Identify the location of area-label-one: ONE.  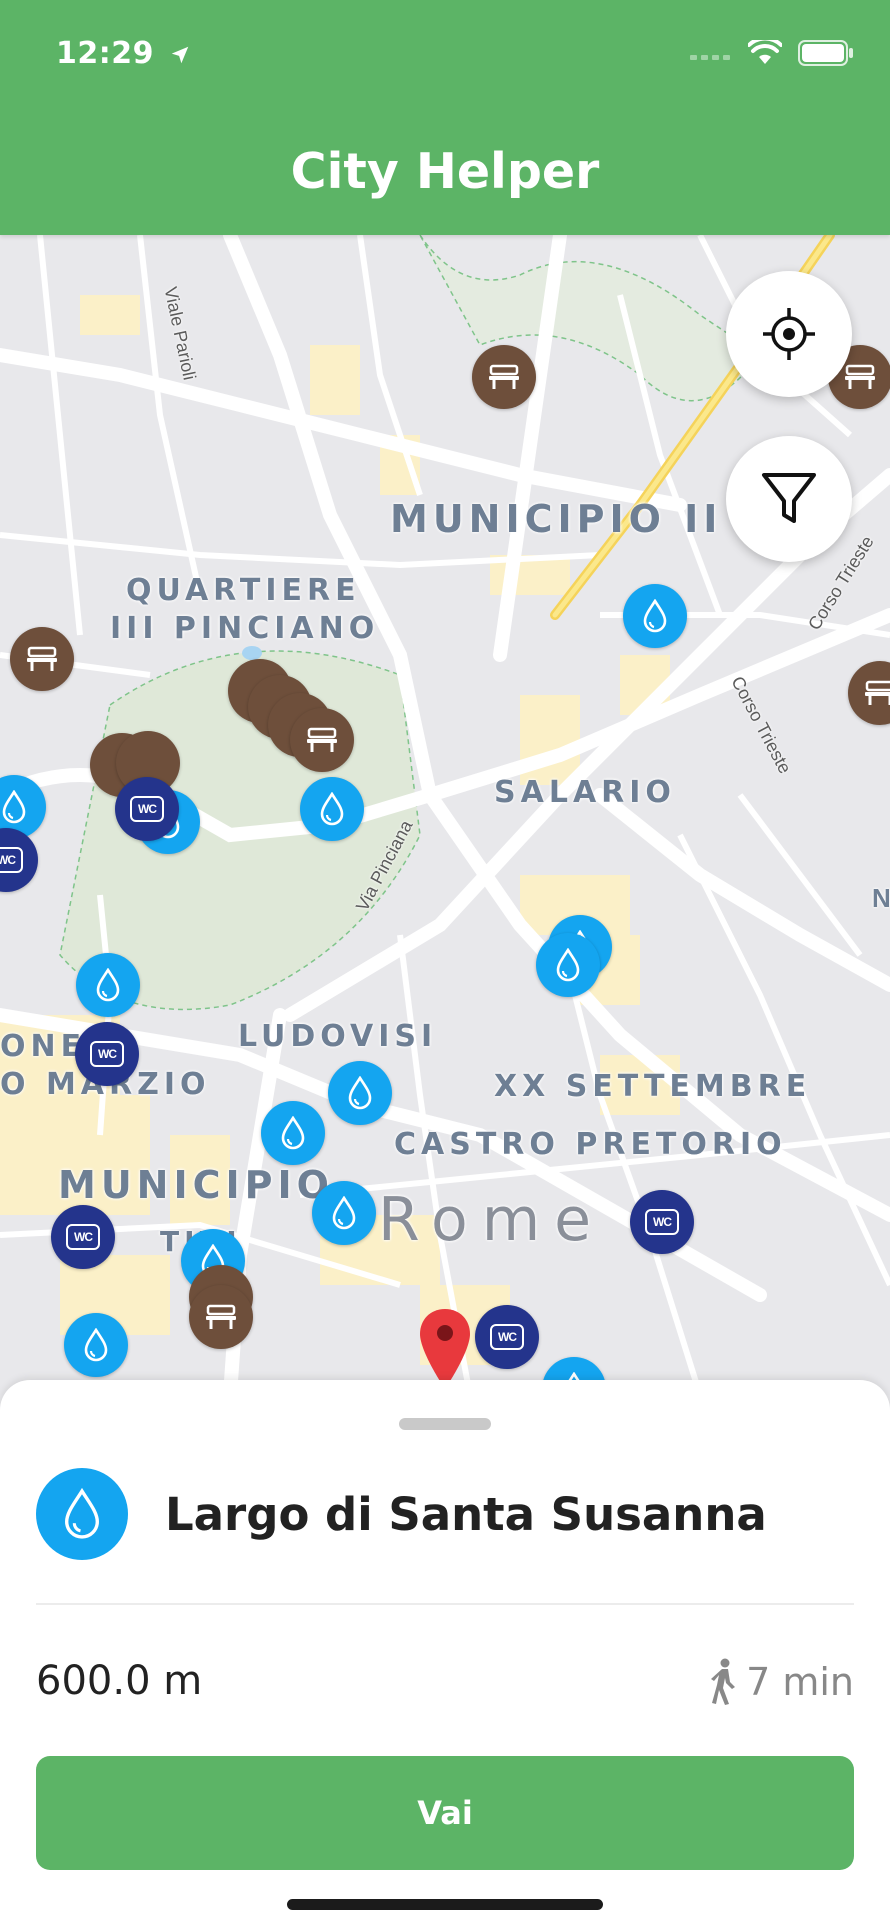
(43, 1046).